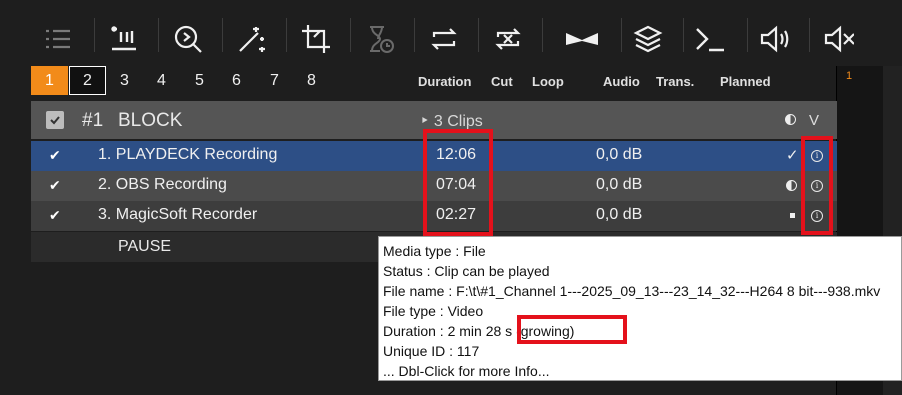 The width and height of the screenshot is (902, 395). Describe the element at coordinates (434, 251) in the screenshot. I see `tooltip-media-type: Media type : File` at that location.